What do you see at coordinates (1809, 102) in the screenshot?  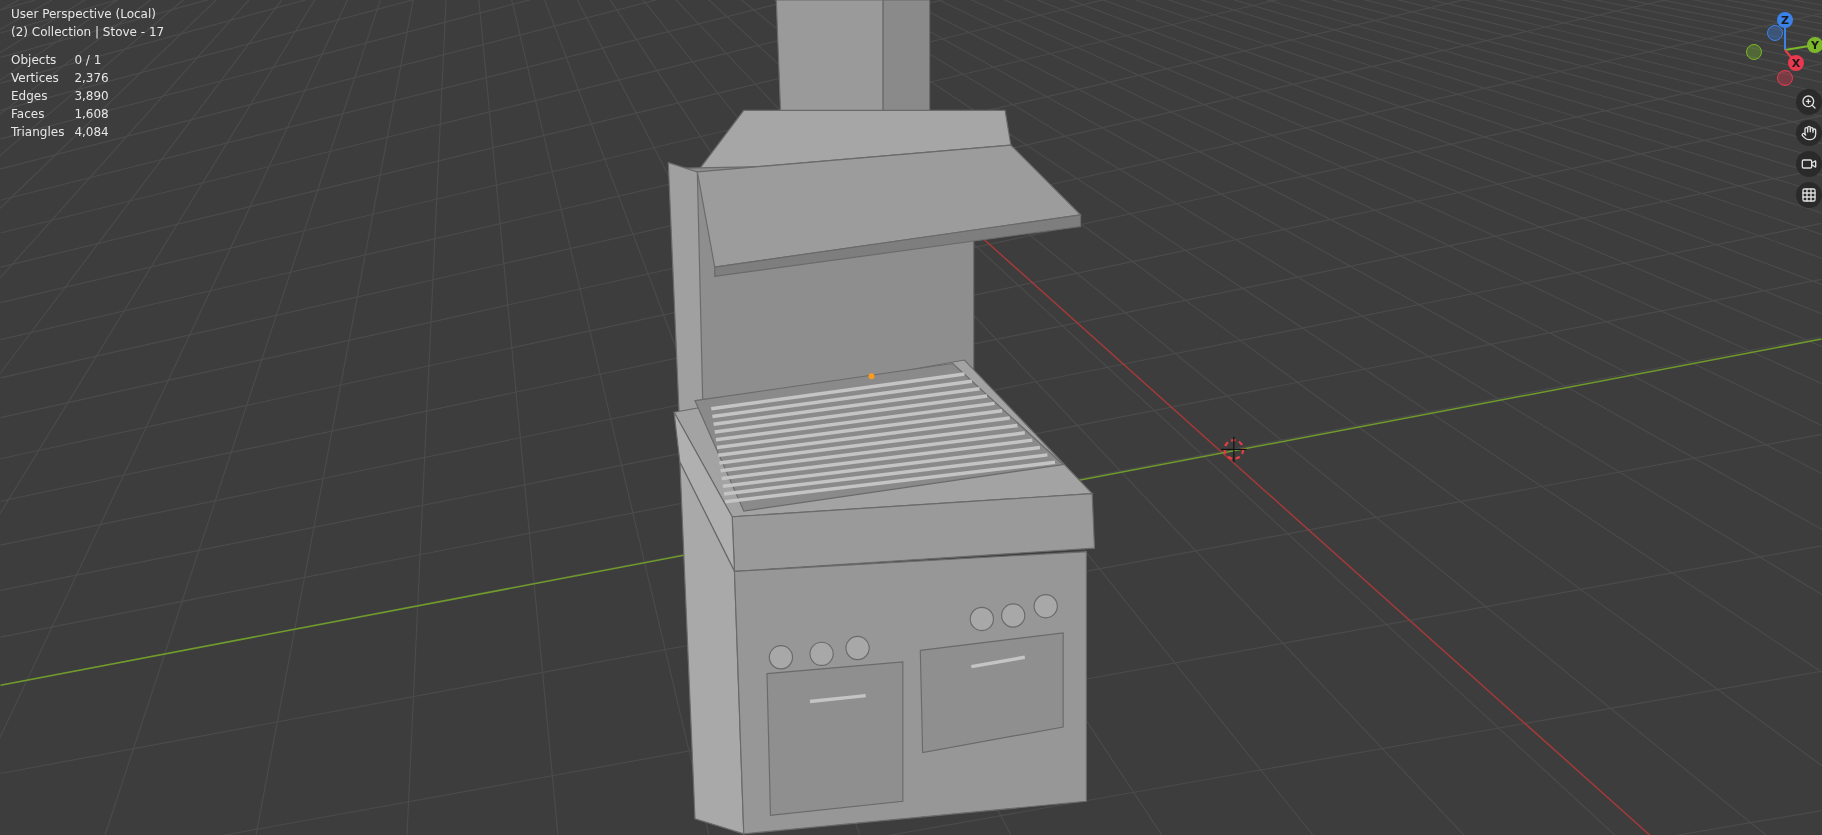 I see `zoom-in-icon` at bounding box center [1809, 102].